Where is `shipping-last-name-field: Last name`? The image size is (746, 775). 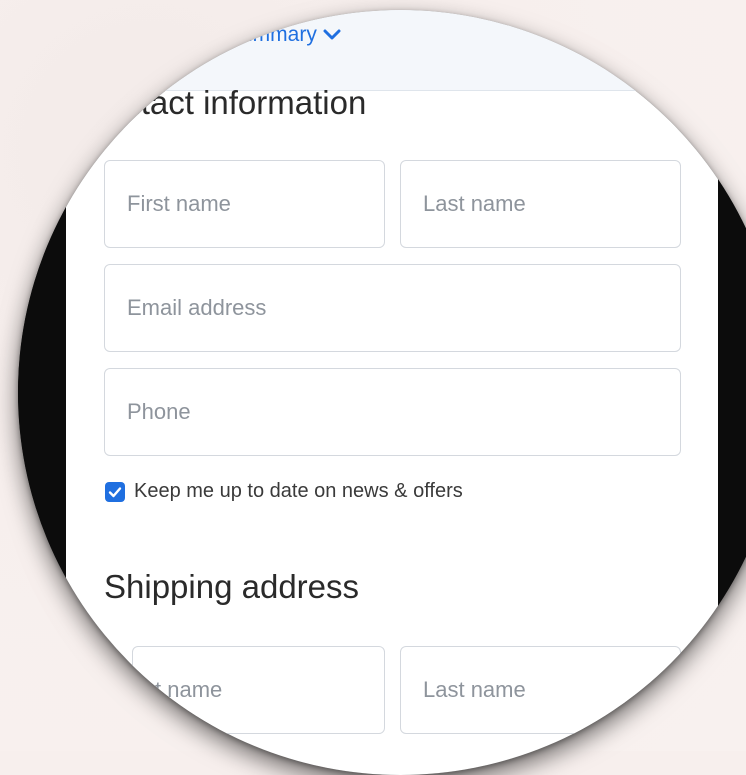
shipping-last-name-field: Last name is located at coordinates (540, 690).